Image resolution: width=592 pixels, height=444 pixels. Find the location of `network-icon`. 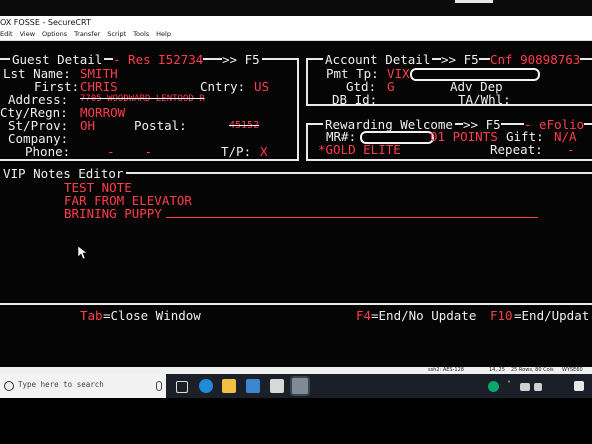

network-icon is located at coordinates (525, 387).